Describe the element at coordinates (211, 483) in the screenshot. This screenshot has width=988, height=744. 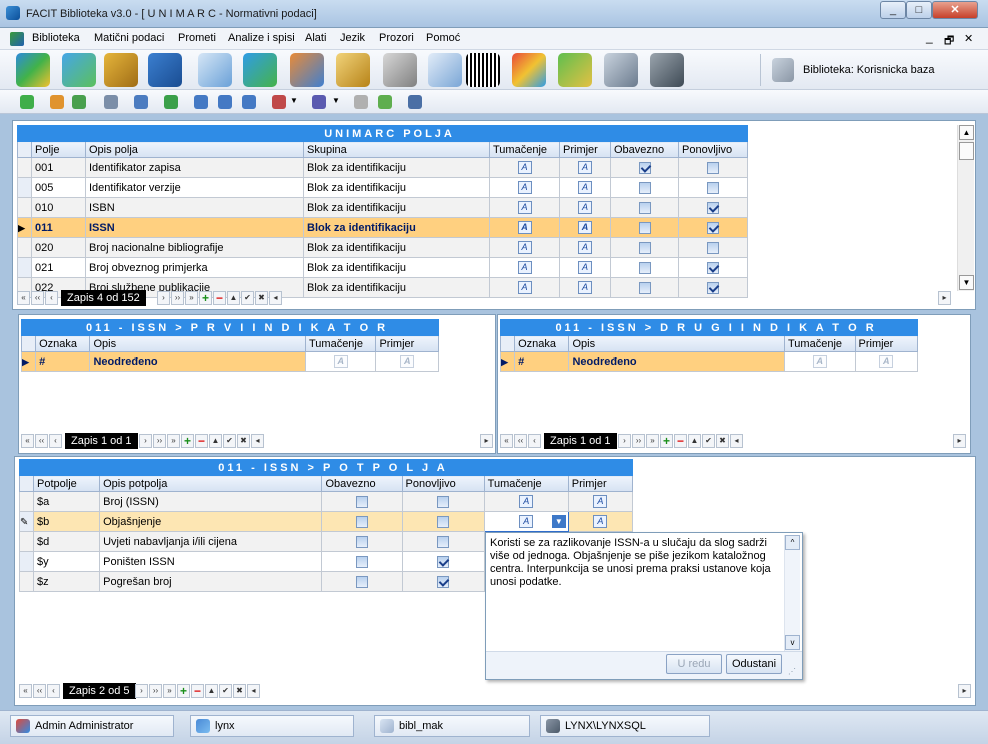
I see `column-header: Opis potpolja` at that location.